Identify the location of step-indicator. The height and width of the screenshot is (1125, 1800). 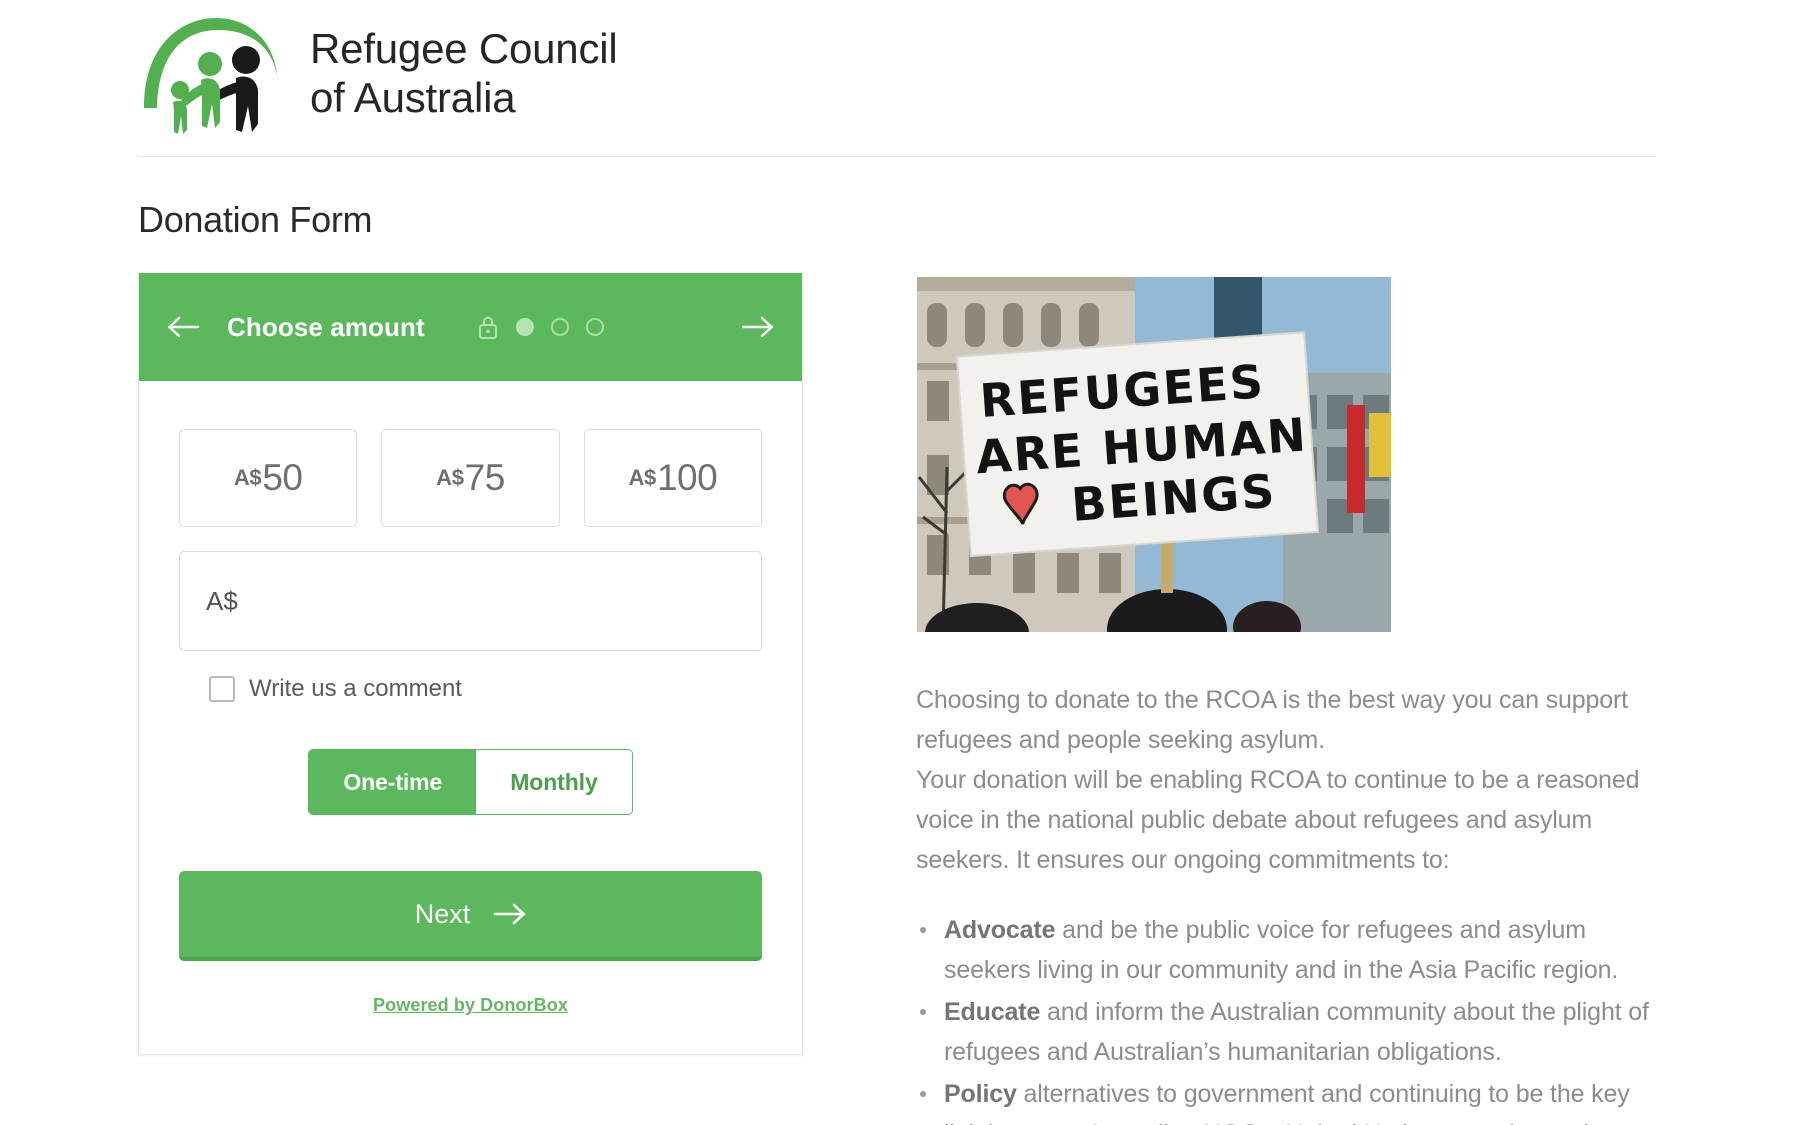
(540, 327).